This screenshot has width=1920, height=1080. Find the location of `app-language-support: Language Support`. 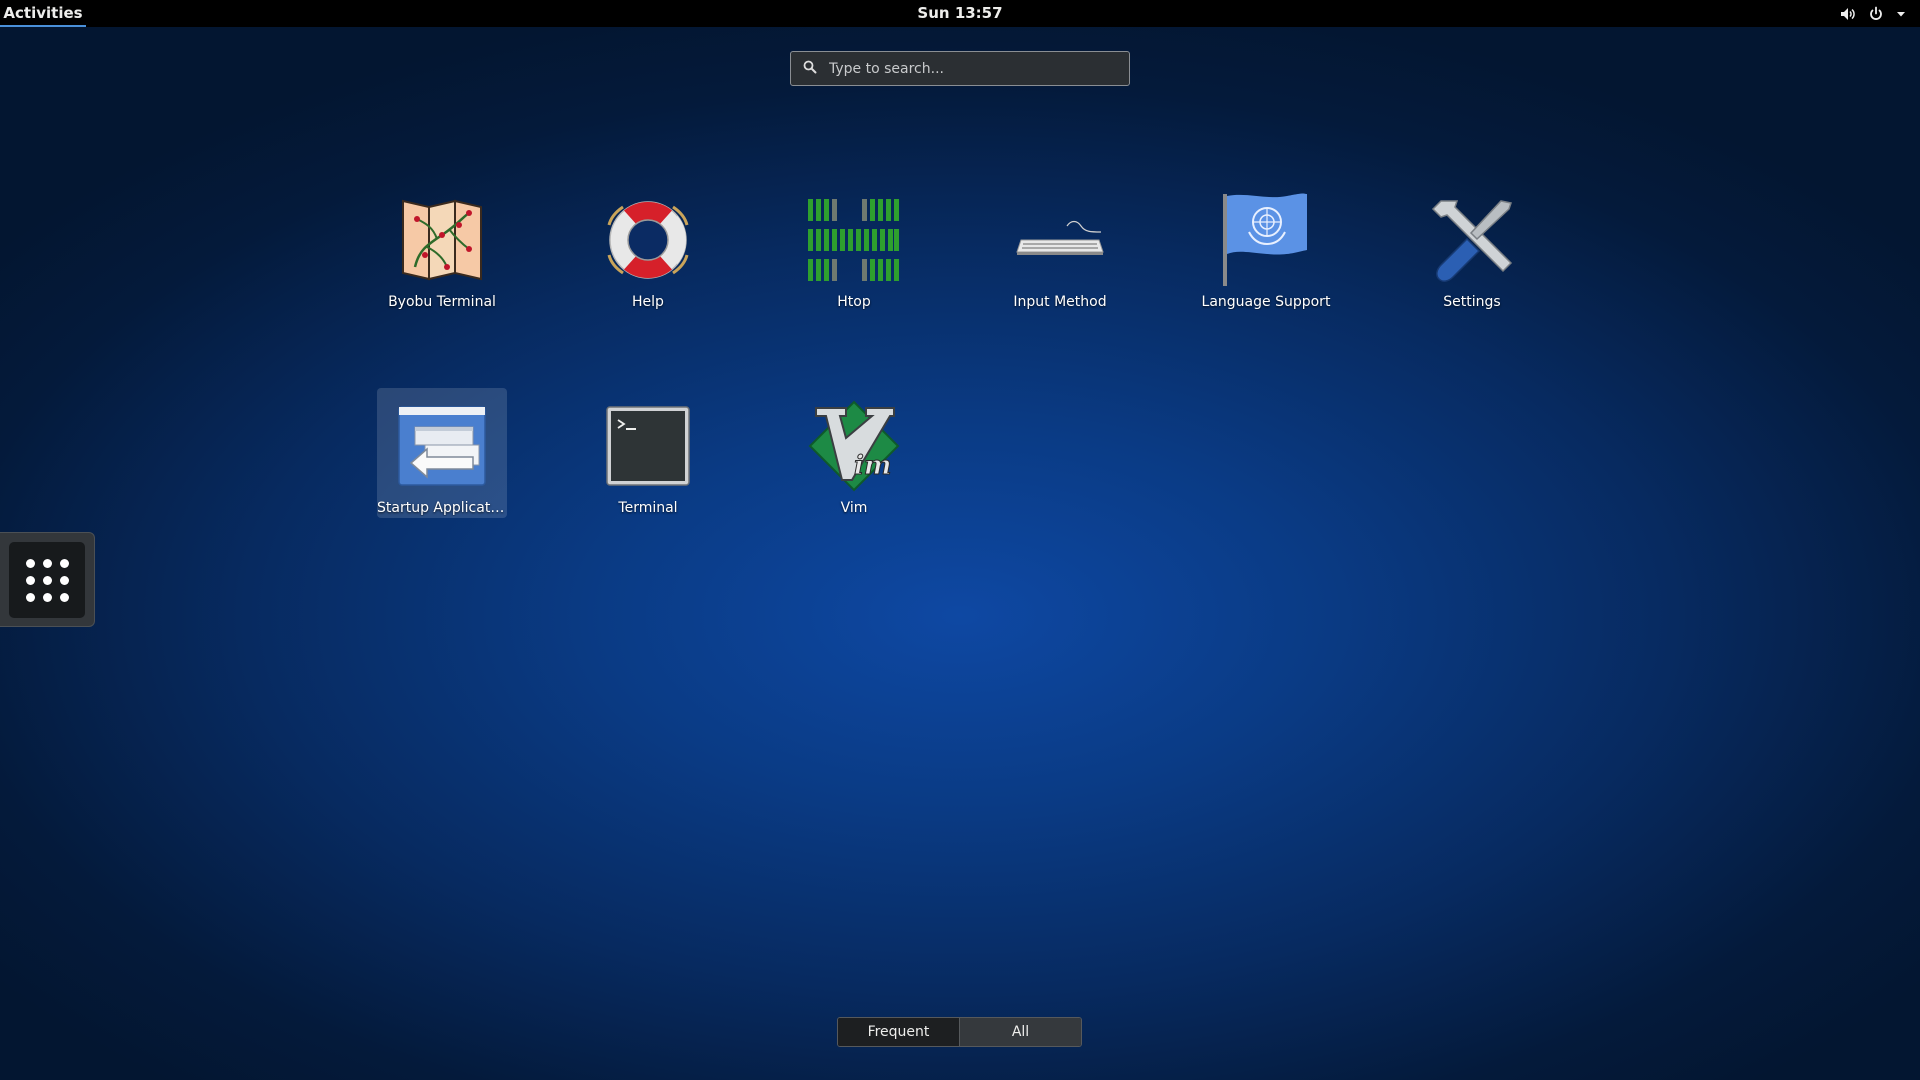

app-language-support: Language Support is located at coordinates (1266, 247).